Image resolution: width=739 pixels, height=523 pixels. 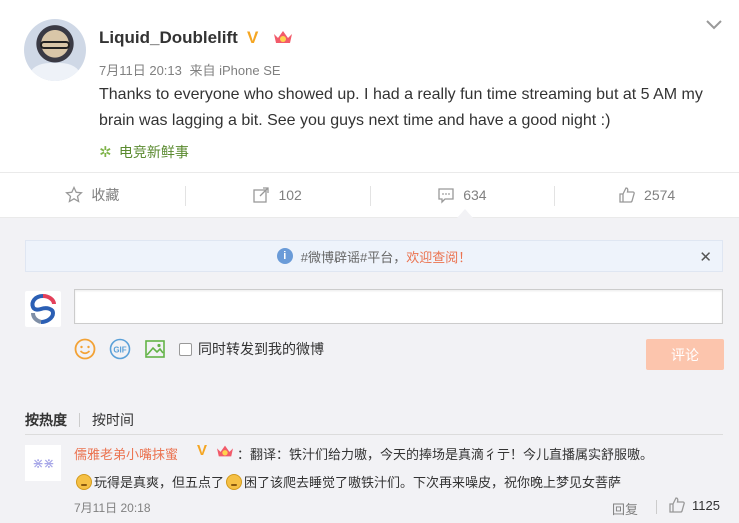 I want to click on forward-option: 同时转发到我的微博, so click(x=251, y=349).